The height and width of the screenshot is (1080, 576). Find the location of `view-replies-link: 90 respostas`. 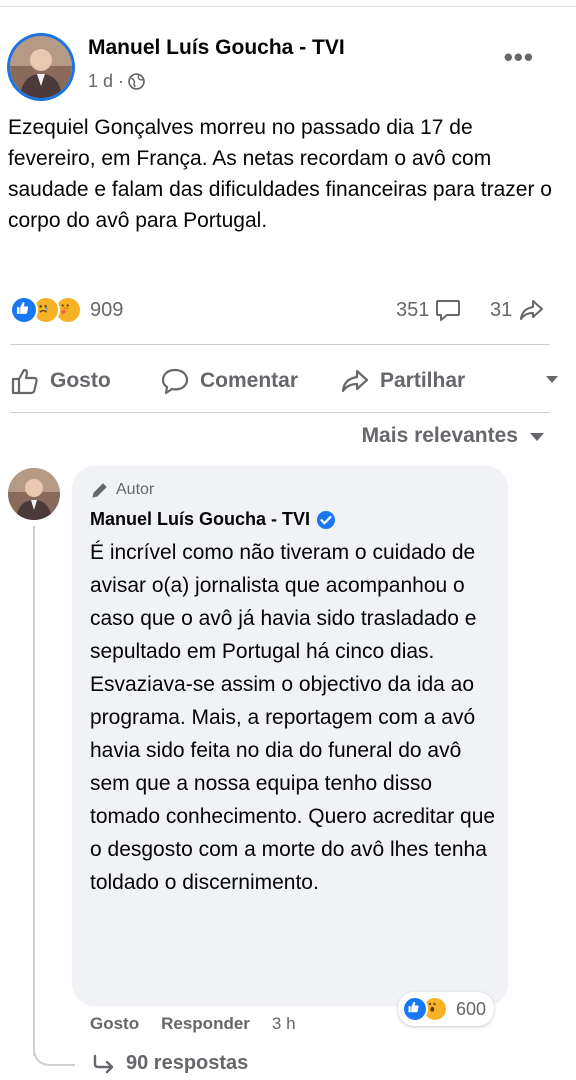

view-replies-link: 90 respostas is located at coordinates (170, 1063).